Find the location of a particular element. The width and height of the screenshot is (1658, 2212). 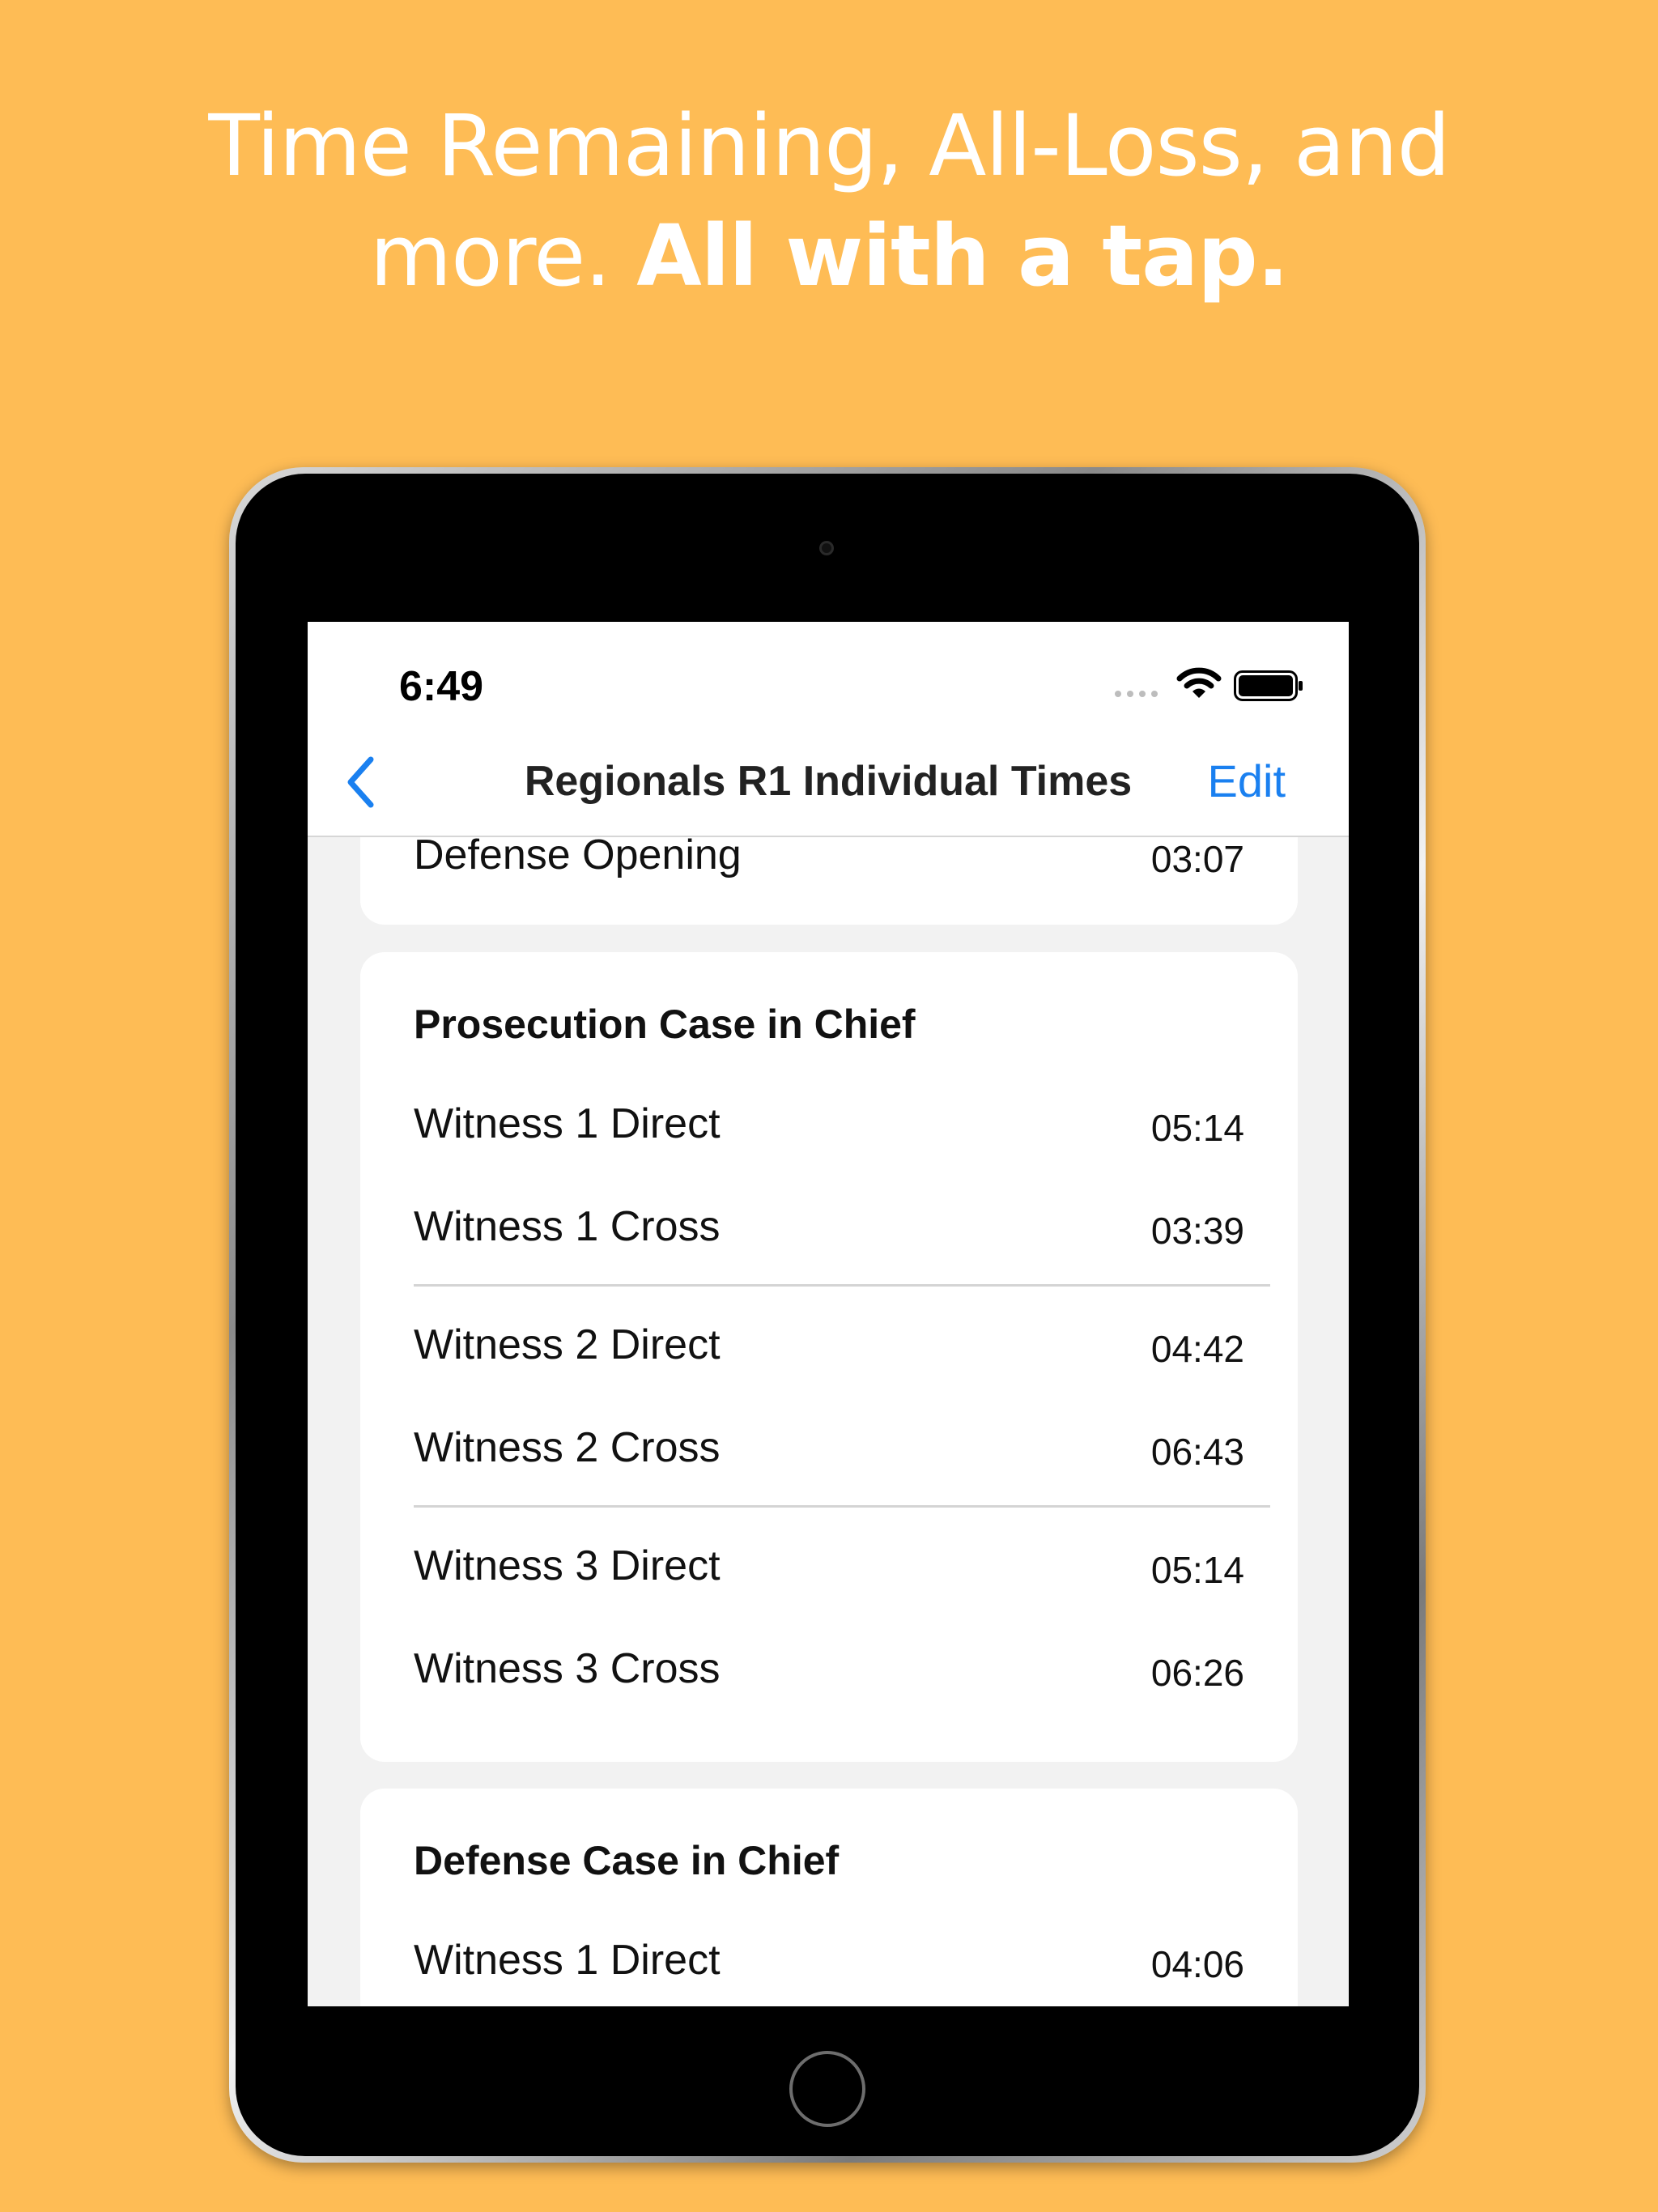

status-bar: 6:49 is located at coordinates (828, 674).